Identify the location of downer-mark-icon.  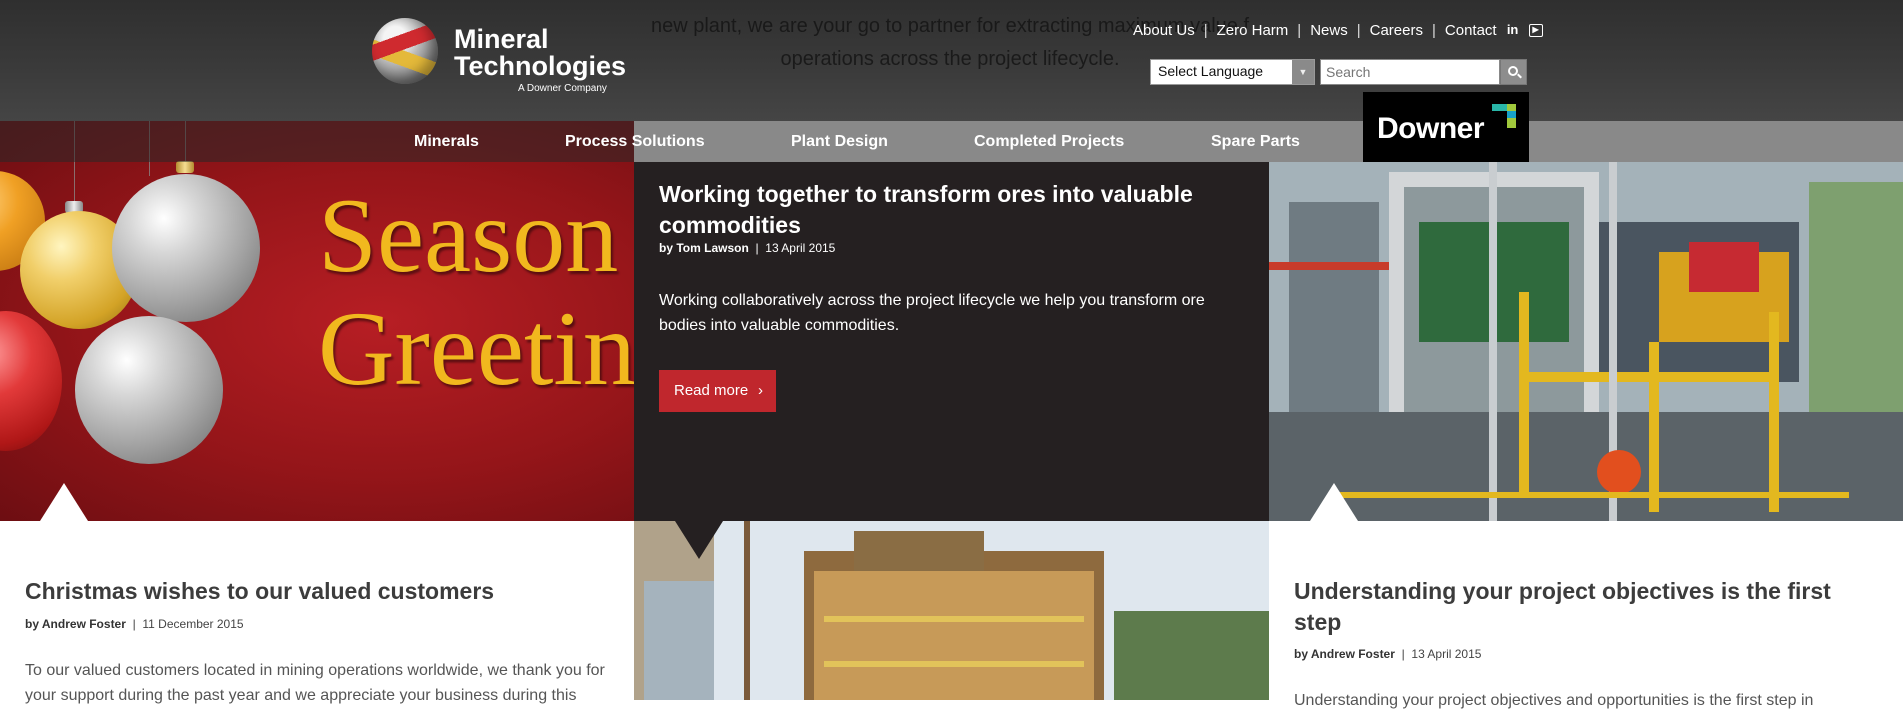
(1504, 116).